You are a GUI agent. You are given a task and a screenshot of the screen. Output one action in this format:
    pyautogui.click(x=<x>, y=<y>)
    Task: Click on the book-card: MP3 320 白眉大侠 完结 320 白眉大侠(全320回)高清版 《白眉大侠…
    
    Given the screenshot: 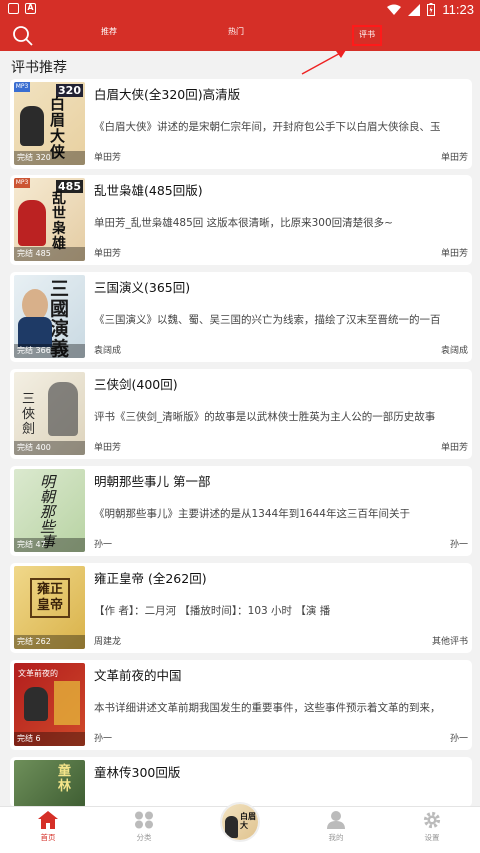 What is the action you would take?
    pyautogui.click(x=241, y=124)
    